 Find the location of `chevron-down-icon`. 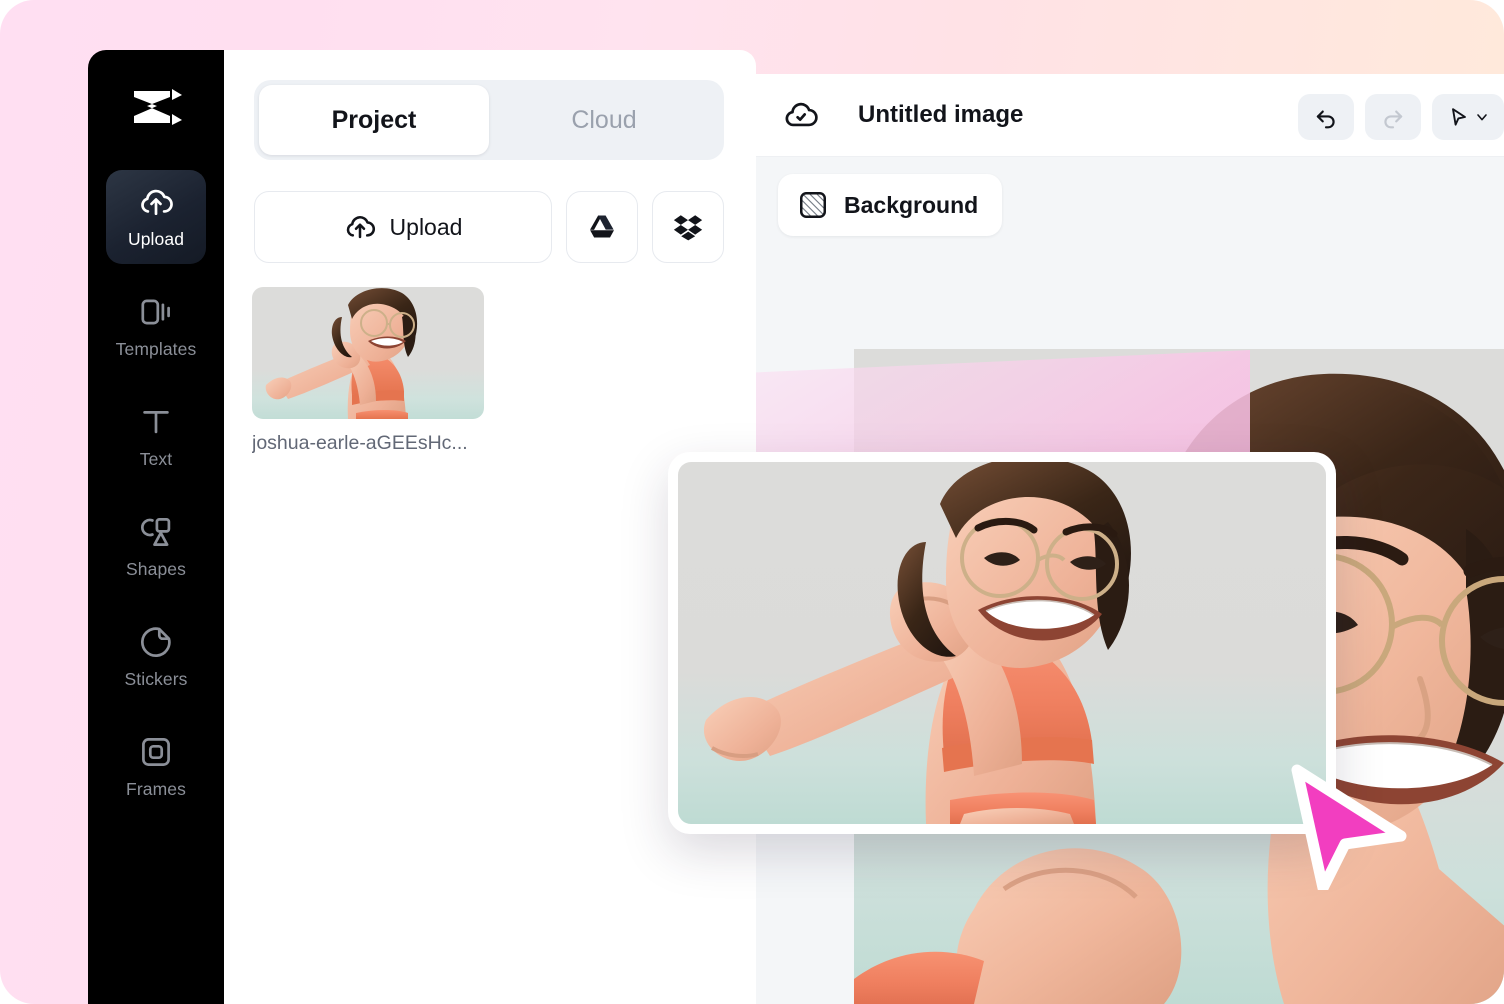

chevron-down-icon is located at coordinates (1482, 117).